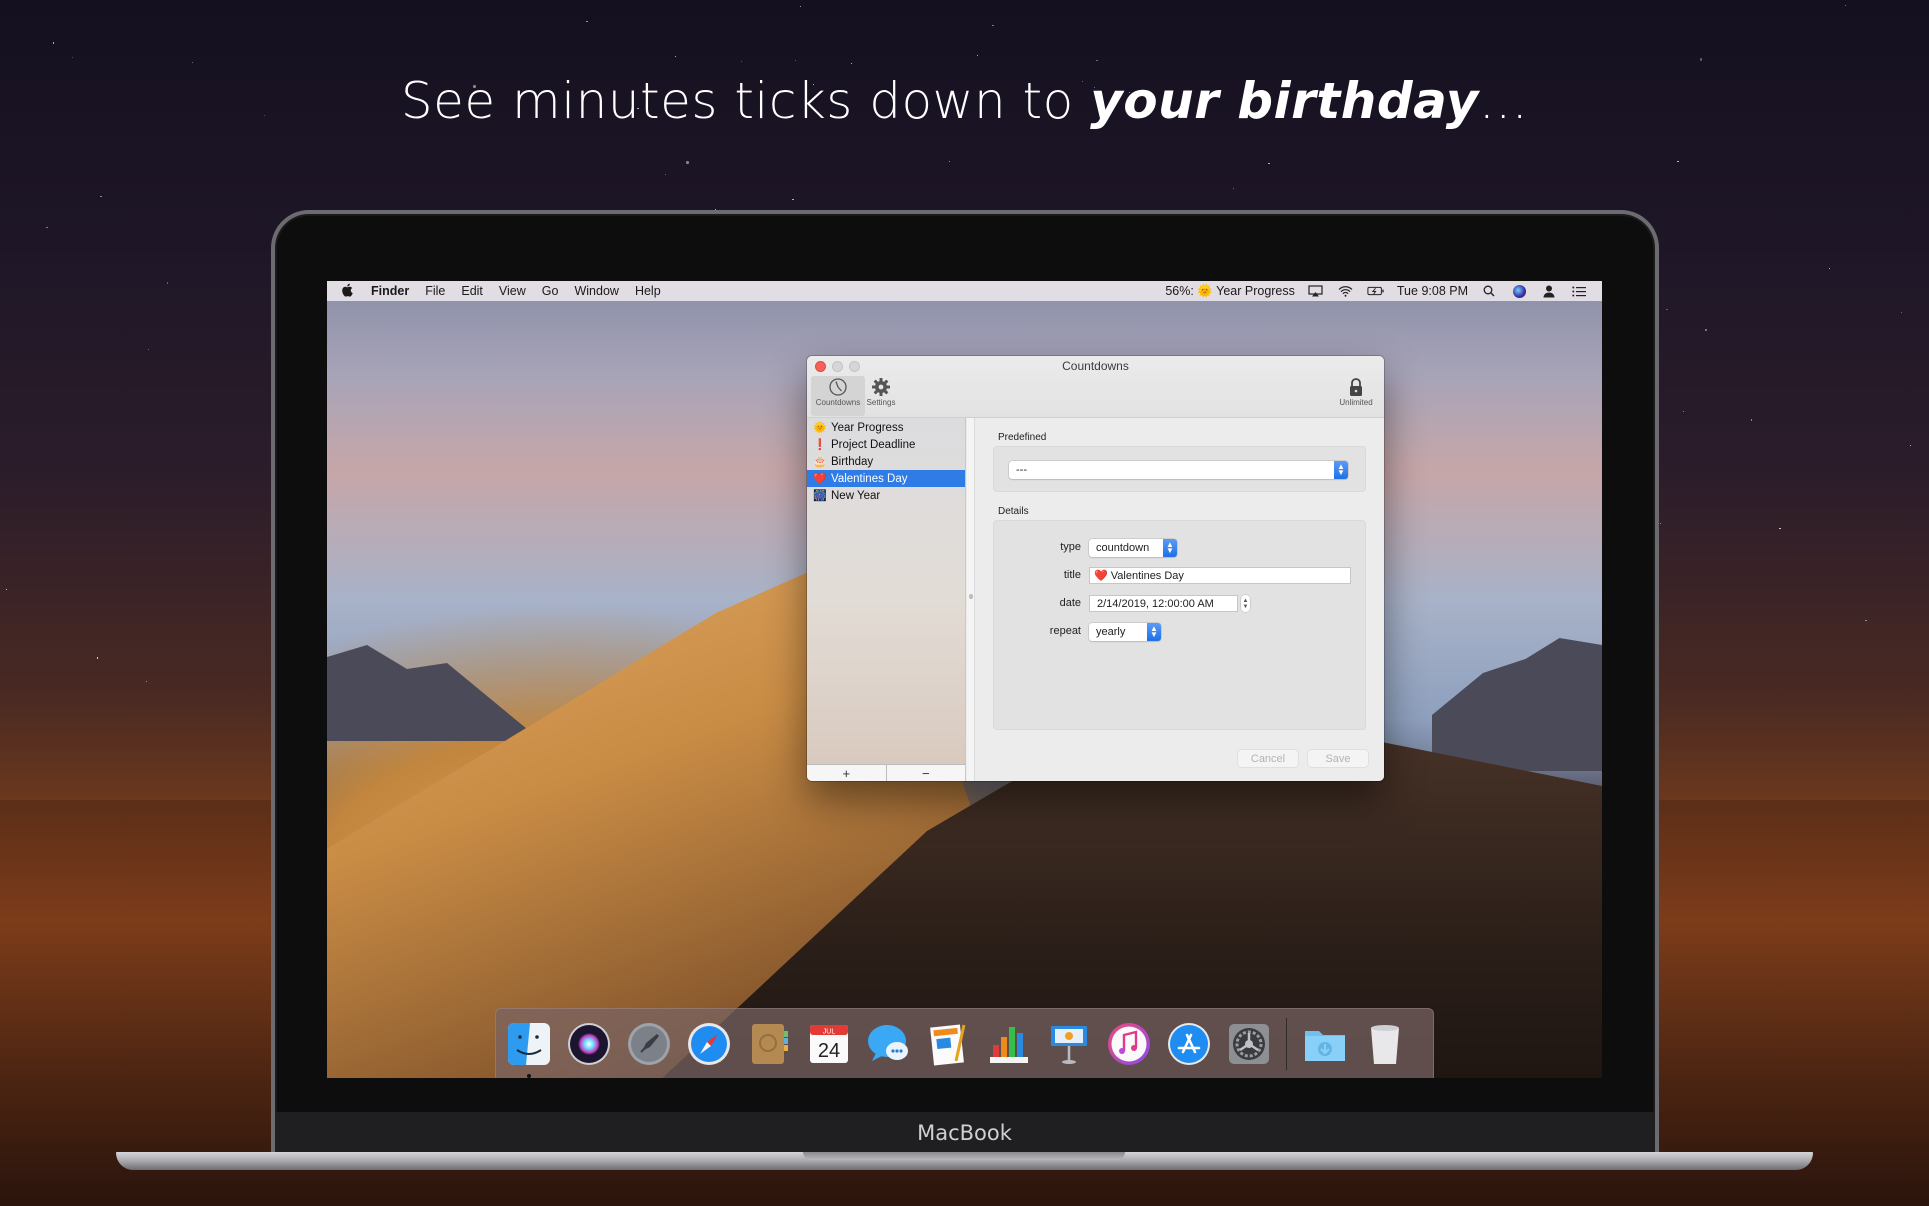 This screenshot has width=1929, height=1206. What do you see at coordinates (1268, 758) in the screenshot?
I see `cancel-button: Cancel` at bounding box center [1268, 758].